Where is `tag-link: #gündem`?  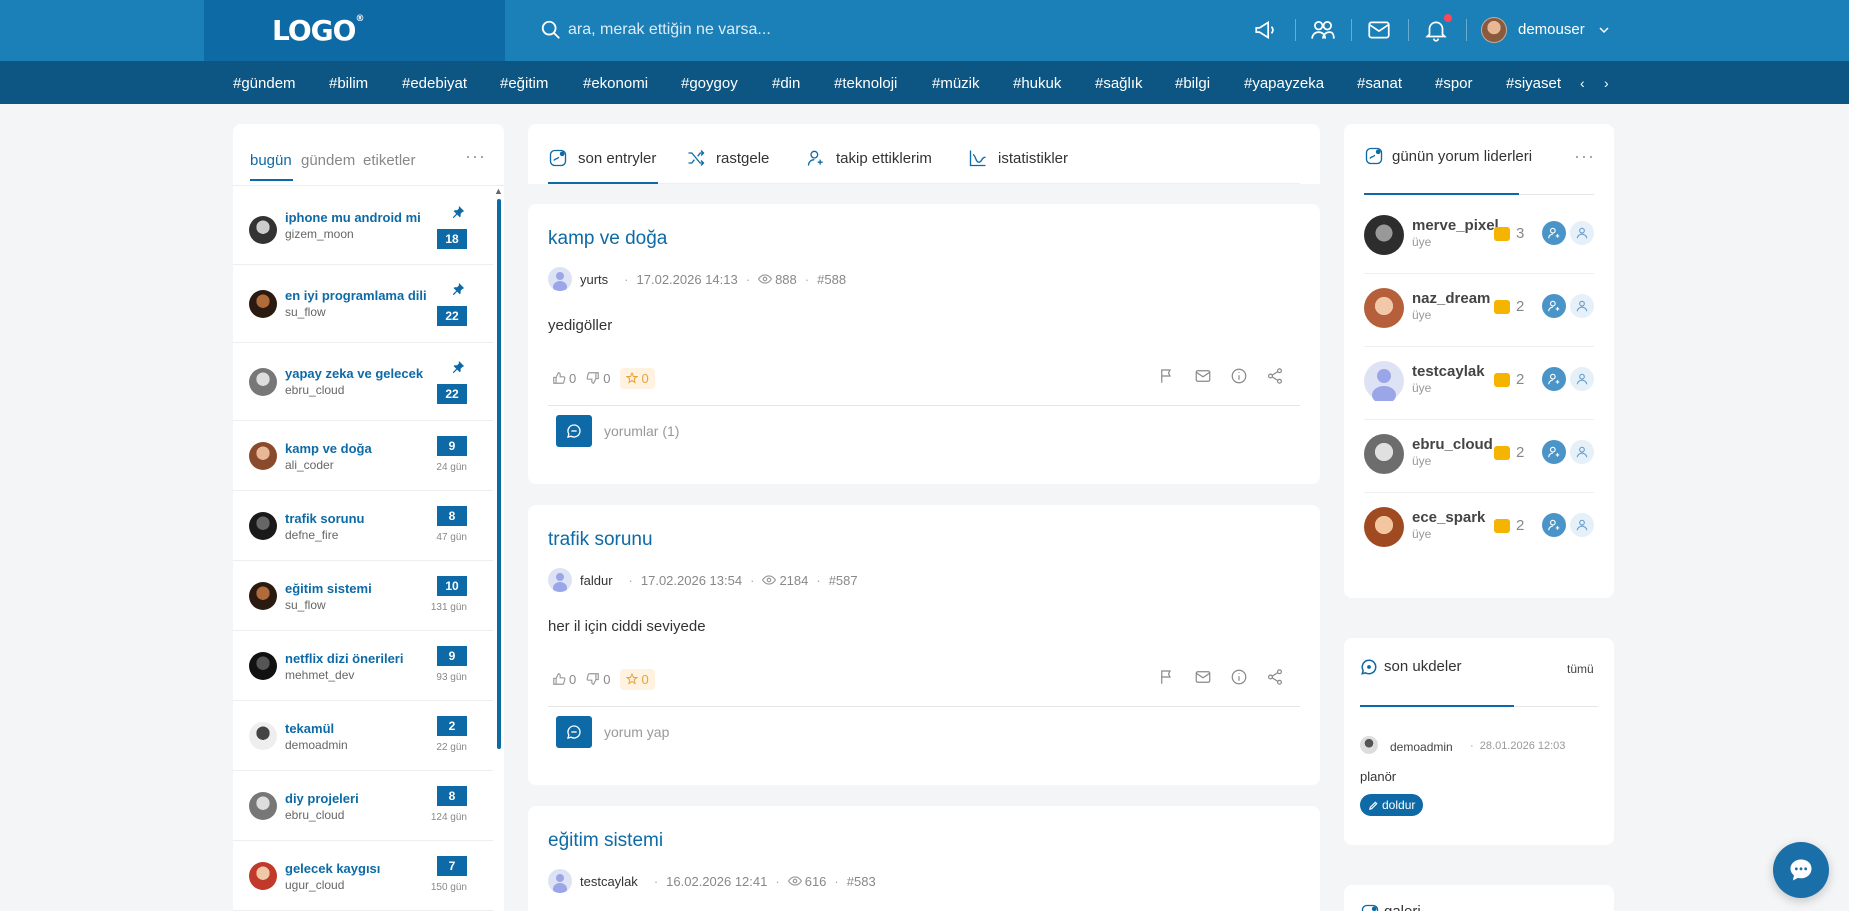 tag-link: #gündem is located at coordinates (264, 83).